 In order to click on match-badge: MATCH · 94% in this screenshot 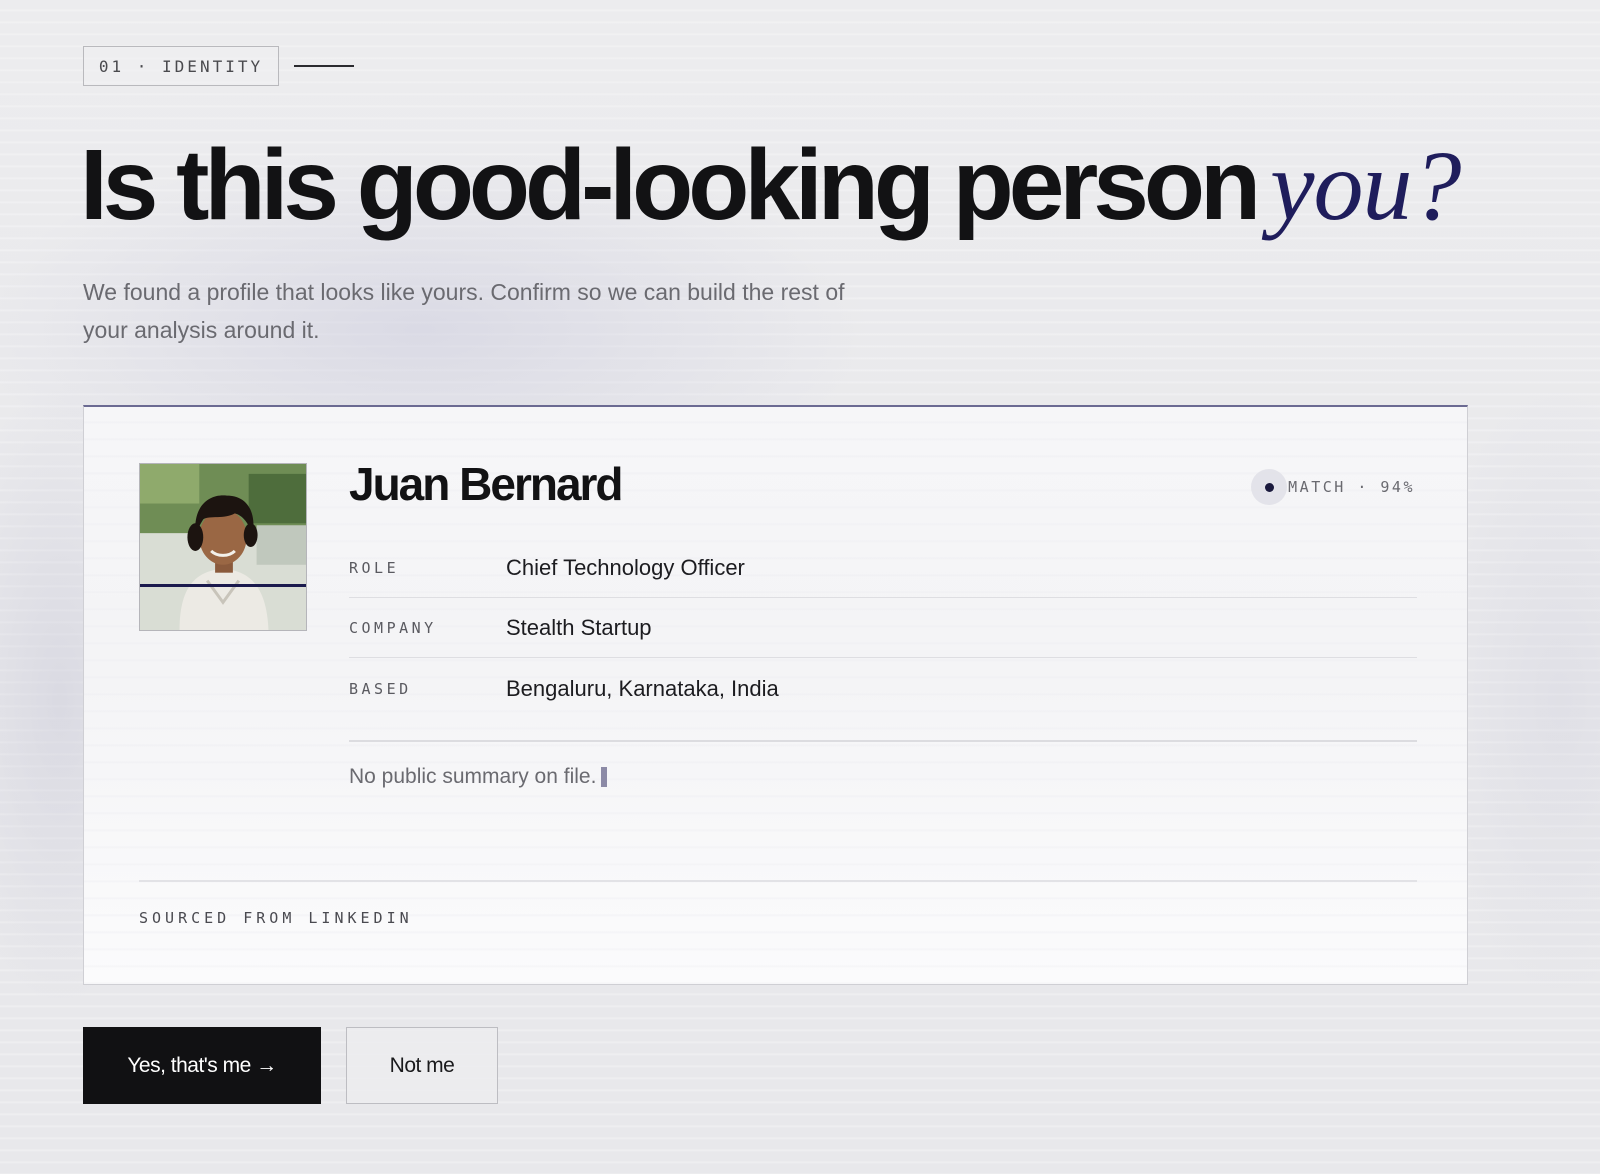, I will do `click(1333, 487)`.